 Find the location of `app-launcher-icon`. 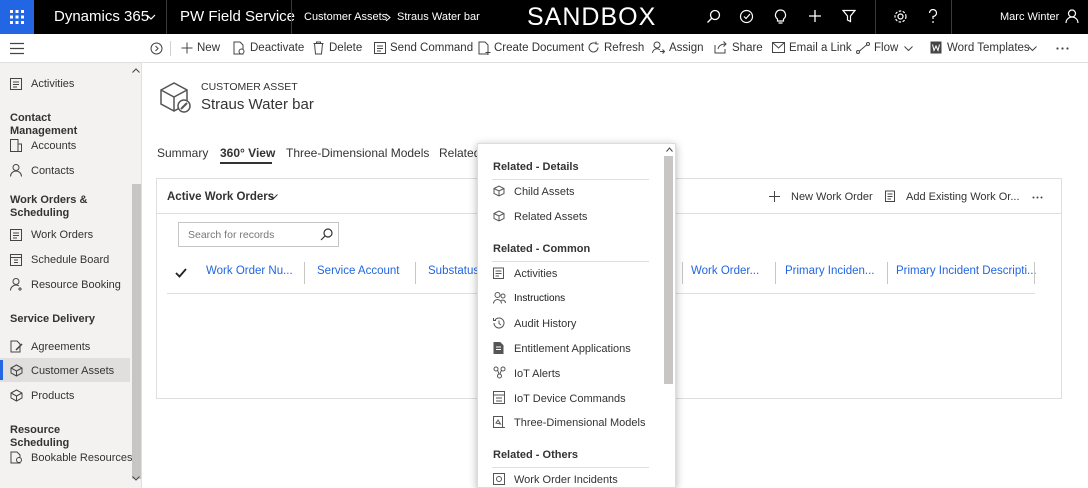

app-launcher-icon is located at coordinates (17, 17).